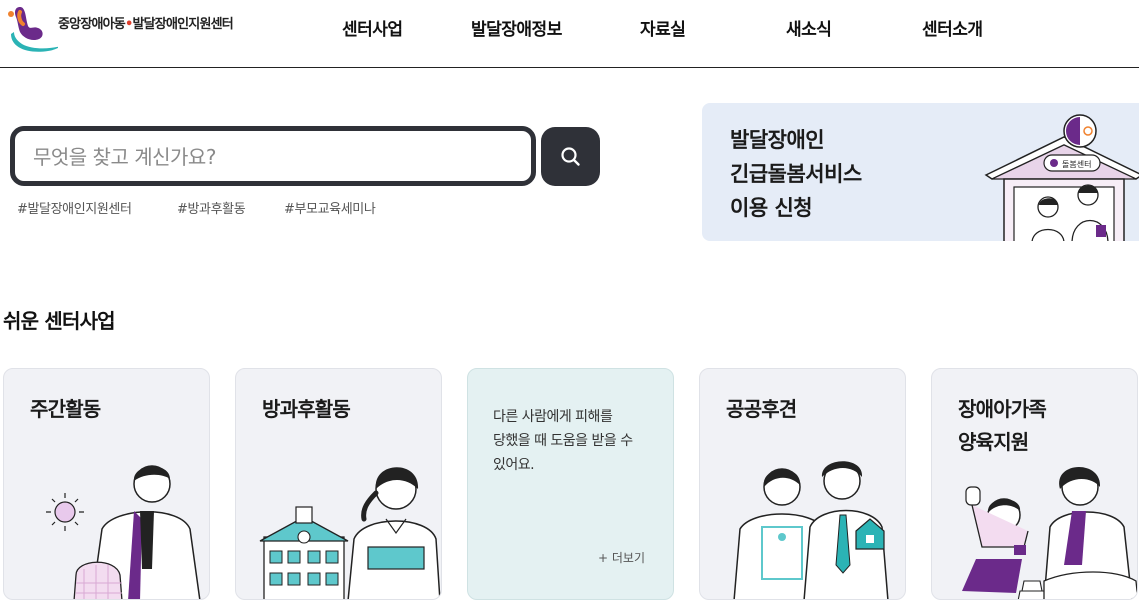  I want to click on site-logo: 중앙장애아동•발달장애인지원센터, so click(131, 29).